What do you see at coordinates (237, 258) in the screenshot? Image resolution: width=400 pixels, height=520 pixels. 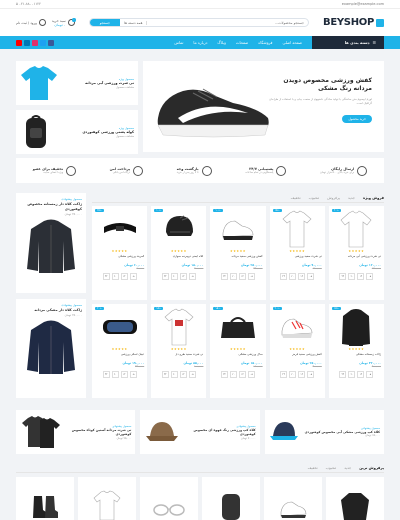 I see `product-name: کفش ورزشی سفید مردانه` at bounding box center [237, 258].